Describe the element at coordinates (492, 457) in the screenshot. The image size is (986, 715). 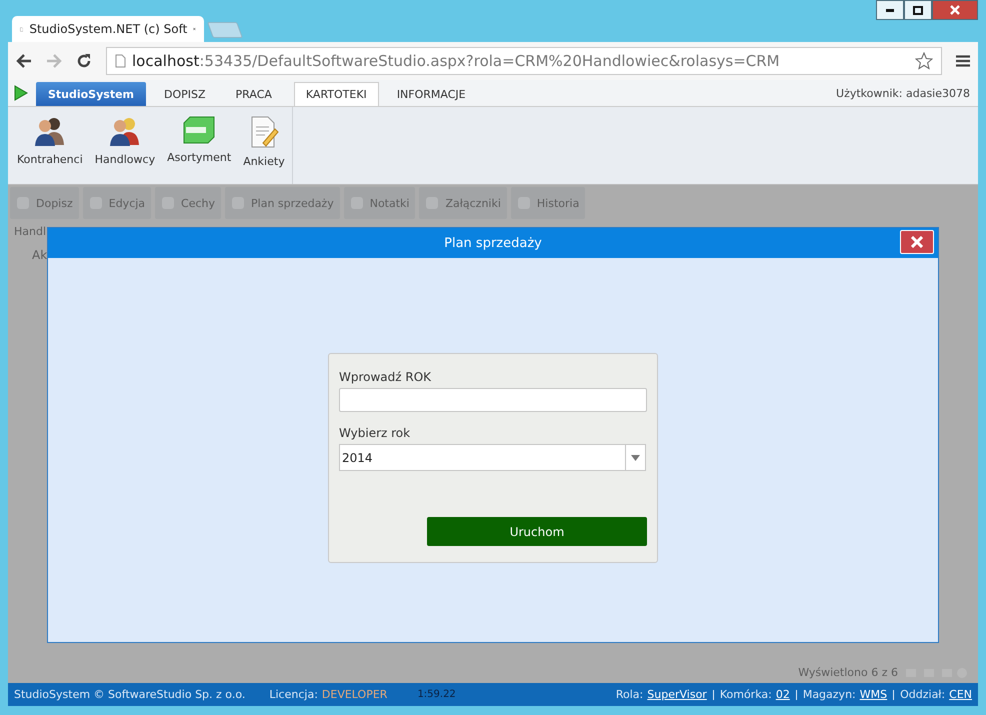
I see `year-select: 2014` at that location.